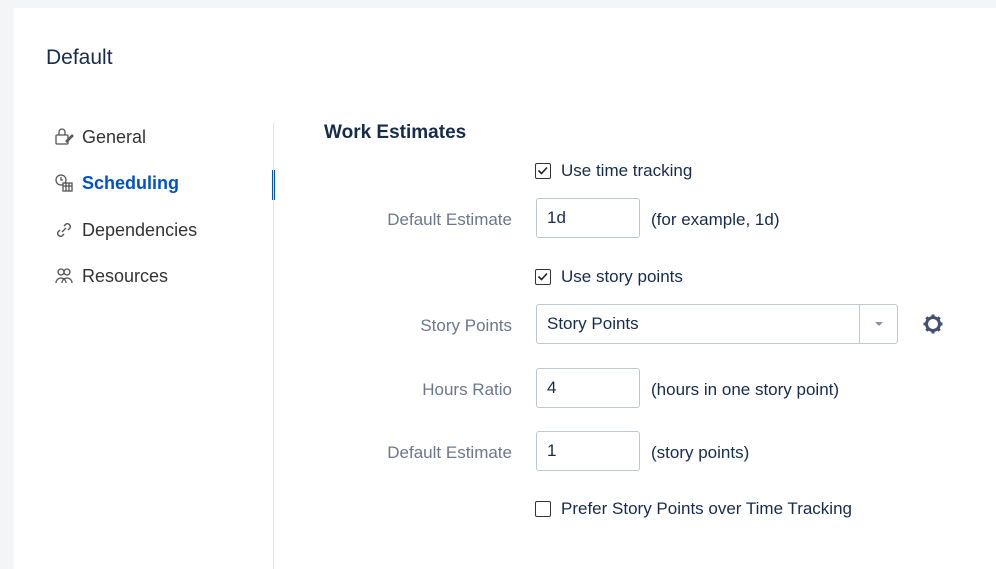 The height and width of the screenshot is (569, 996). Describe the element at coordinates (449, 452) in the screenshot. I see `default-estimate-points-label: Default Estimate` at that location.